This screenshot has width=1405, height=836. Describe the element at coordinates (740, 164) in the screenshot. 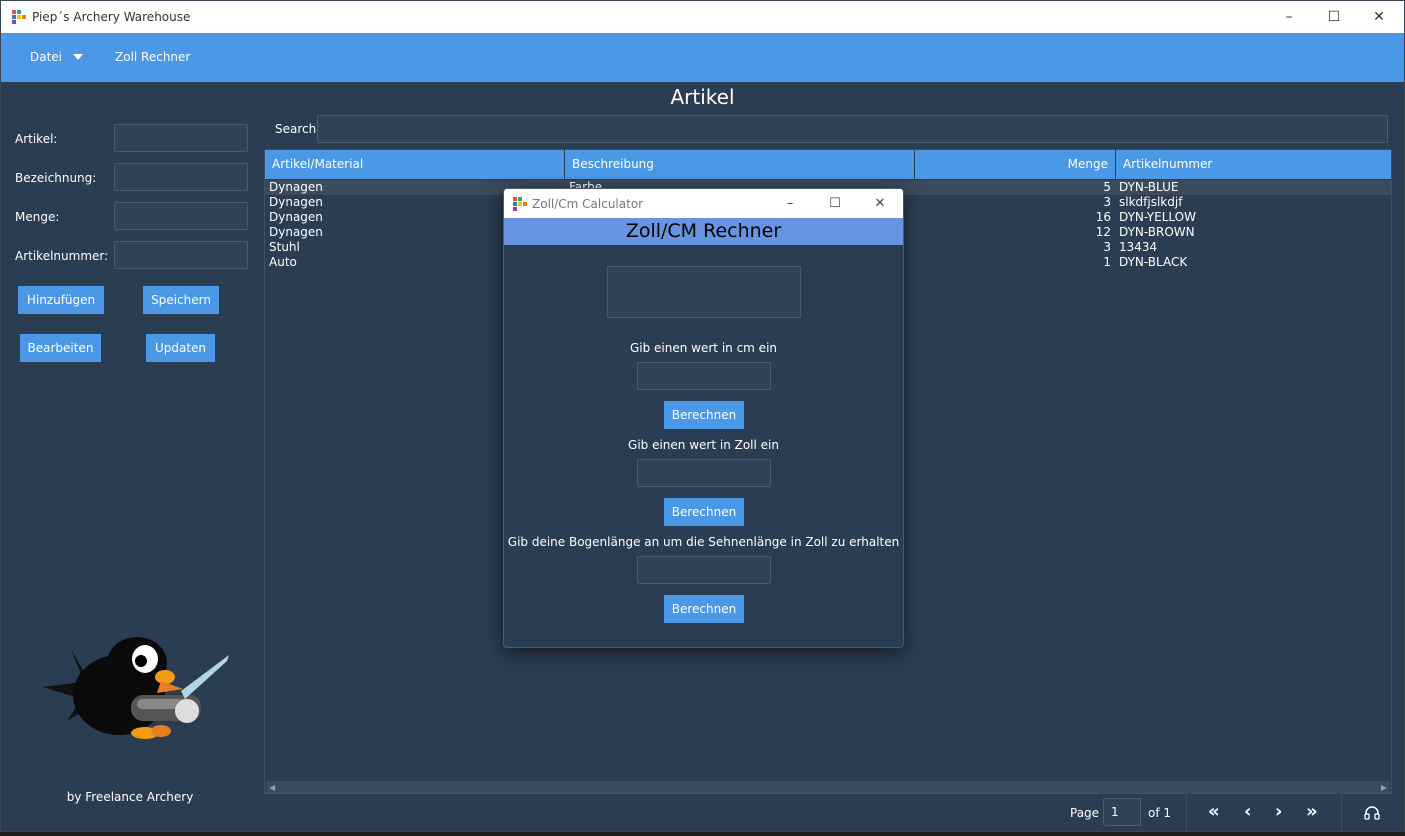

I see `column-header-beschreibung: Beschreibung` at that location.